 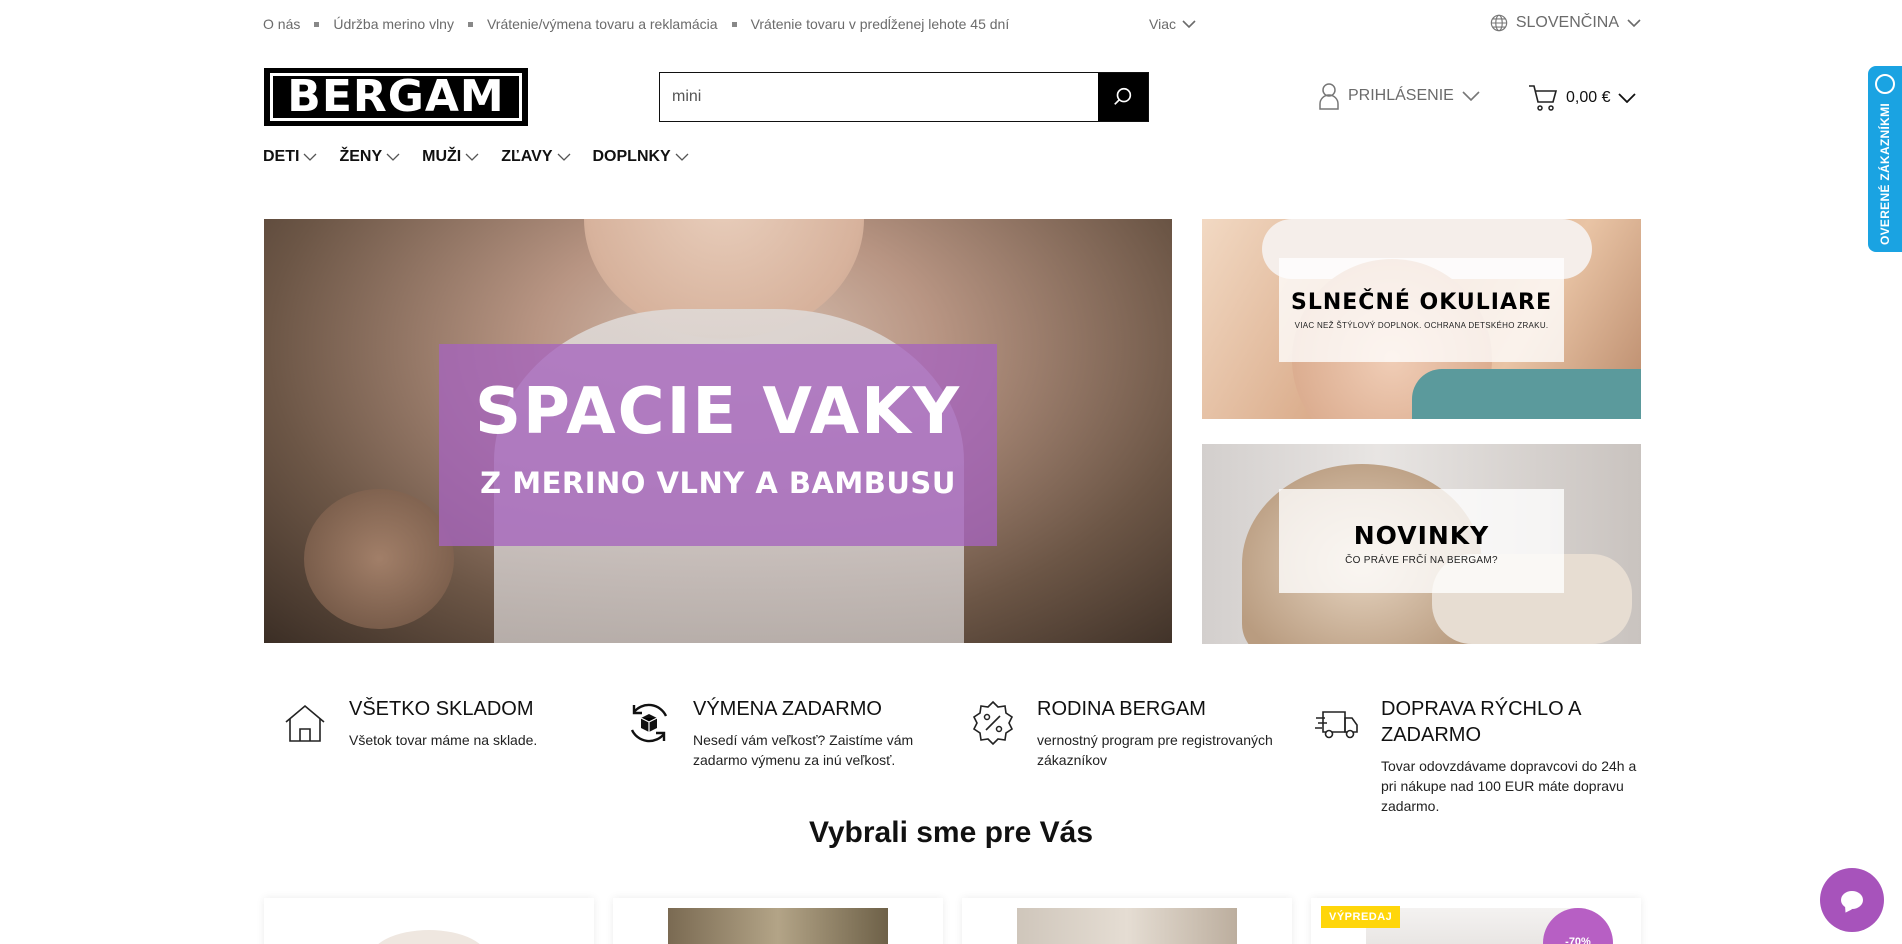 I want to click on login-label: PRIHLÁSENIE, so click(x=1401, y=95).